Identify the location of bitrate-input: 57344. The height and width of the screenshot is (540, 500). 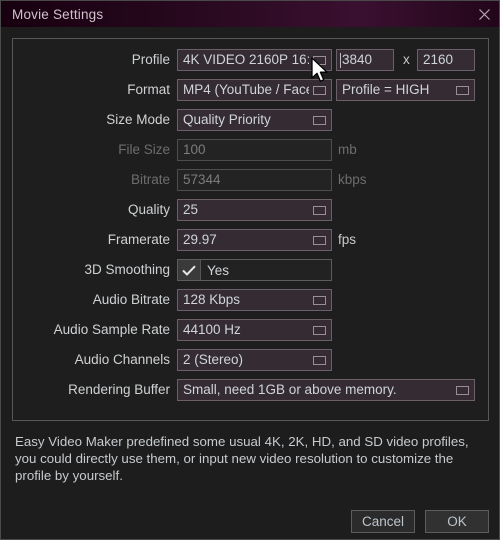
(254, 180).